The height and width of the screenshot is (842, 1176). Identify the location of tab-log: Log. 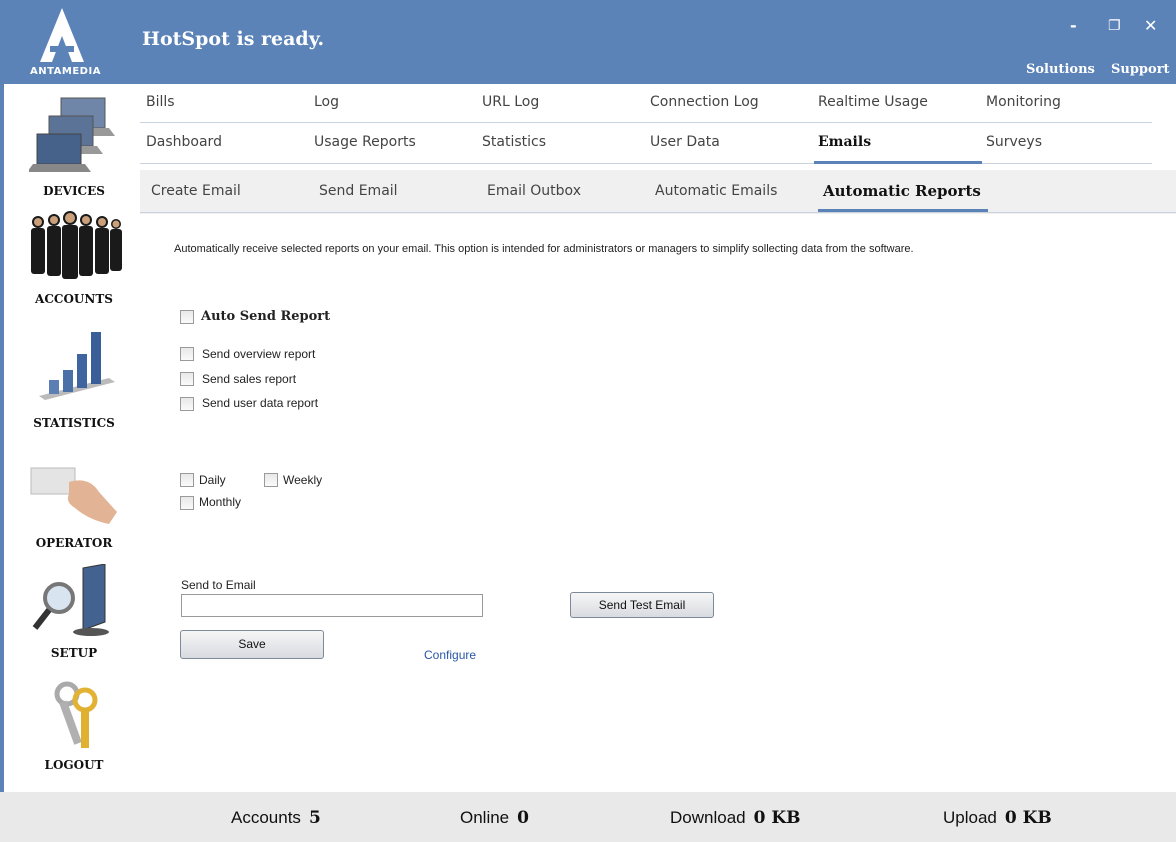
(326, 102).